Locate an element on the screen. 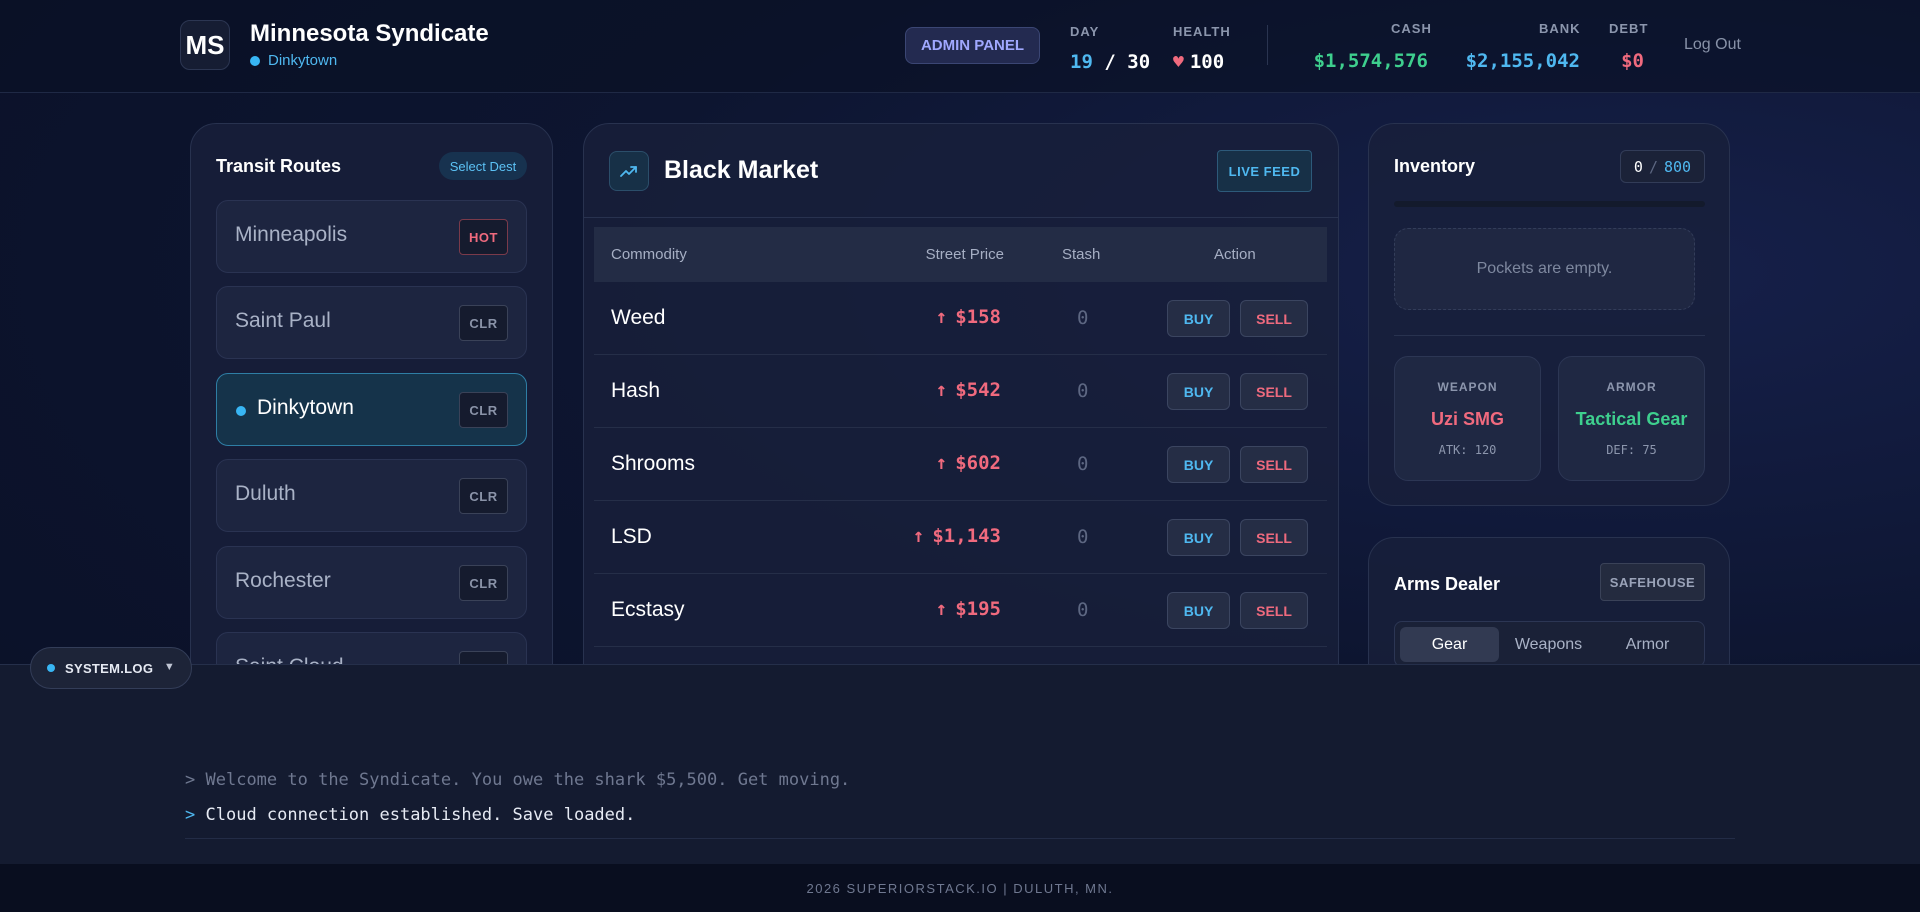  cash-value: $1,574,576 is located at coordinates (1370, 61).